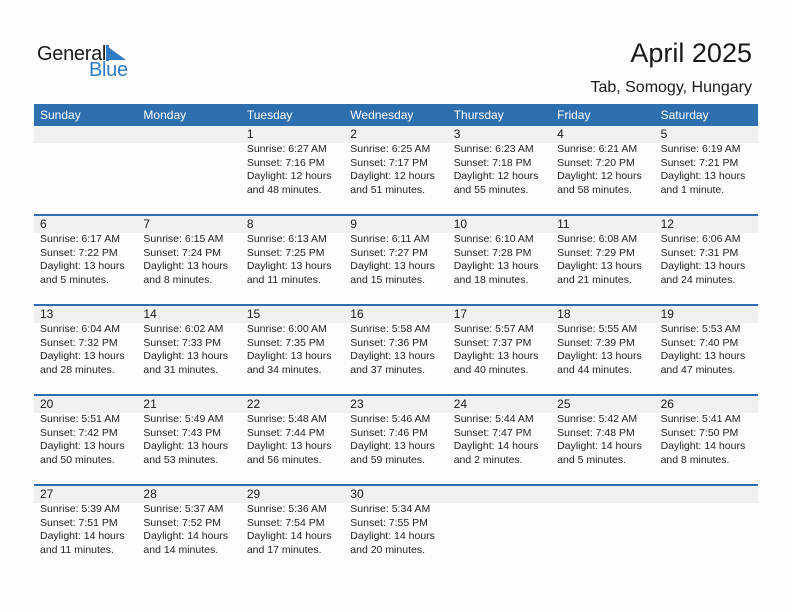 The width and height of the screenshot is (792, 612). What do you see at coordinates (596, 432) in the screenshot?
I see `sunset-text: Sunset: 7:48 PM` at bounding box center [596, 432].